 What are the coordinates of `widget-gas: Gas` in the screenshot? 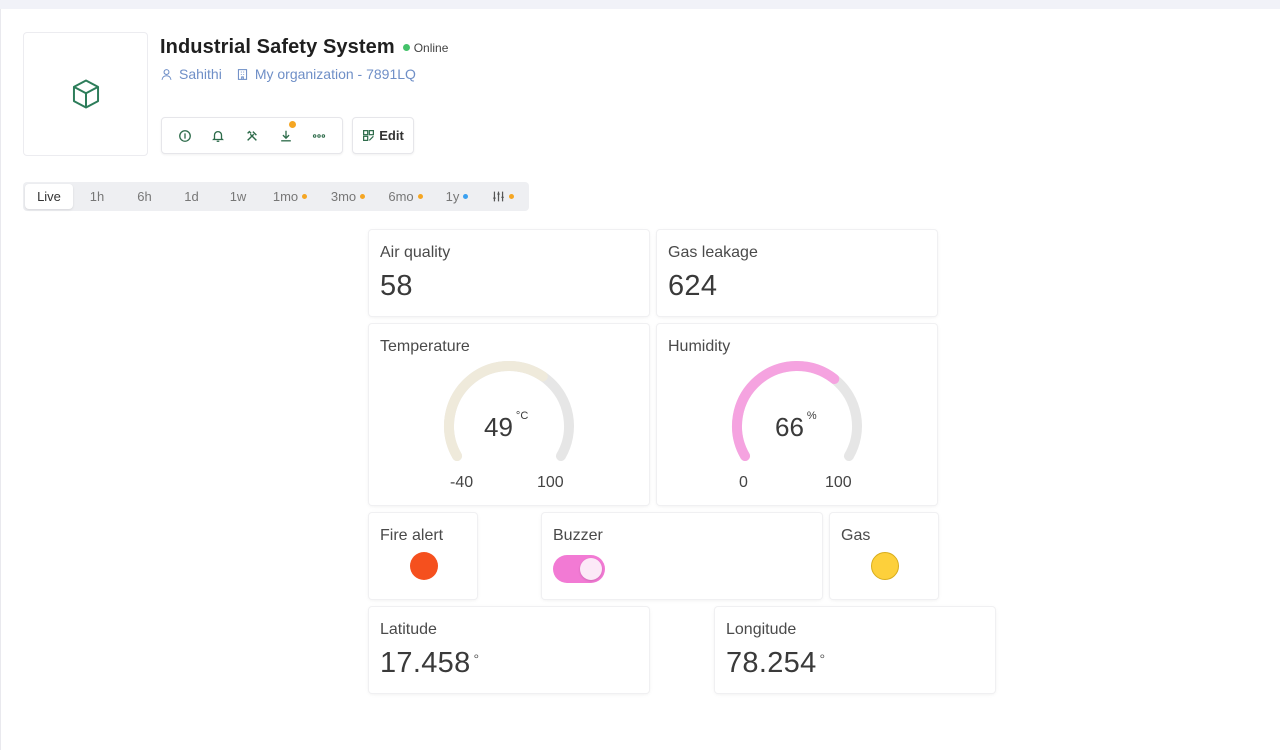 It's located at (884, 556).